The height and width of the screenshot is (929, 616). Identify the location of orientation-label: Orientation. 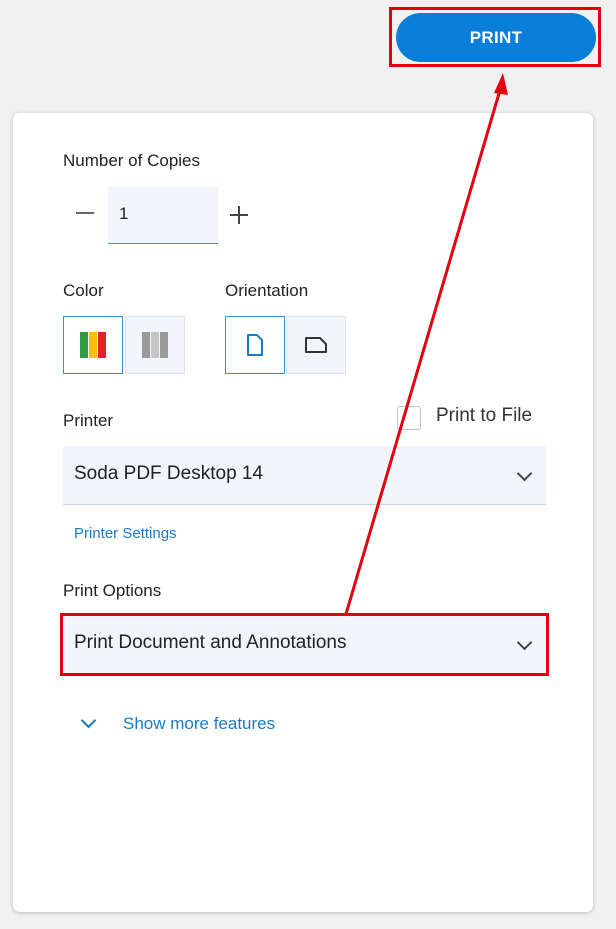
(267, 290).